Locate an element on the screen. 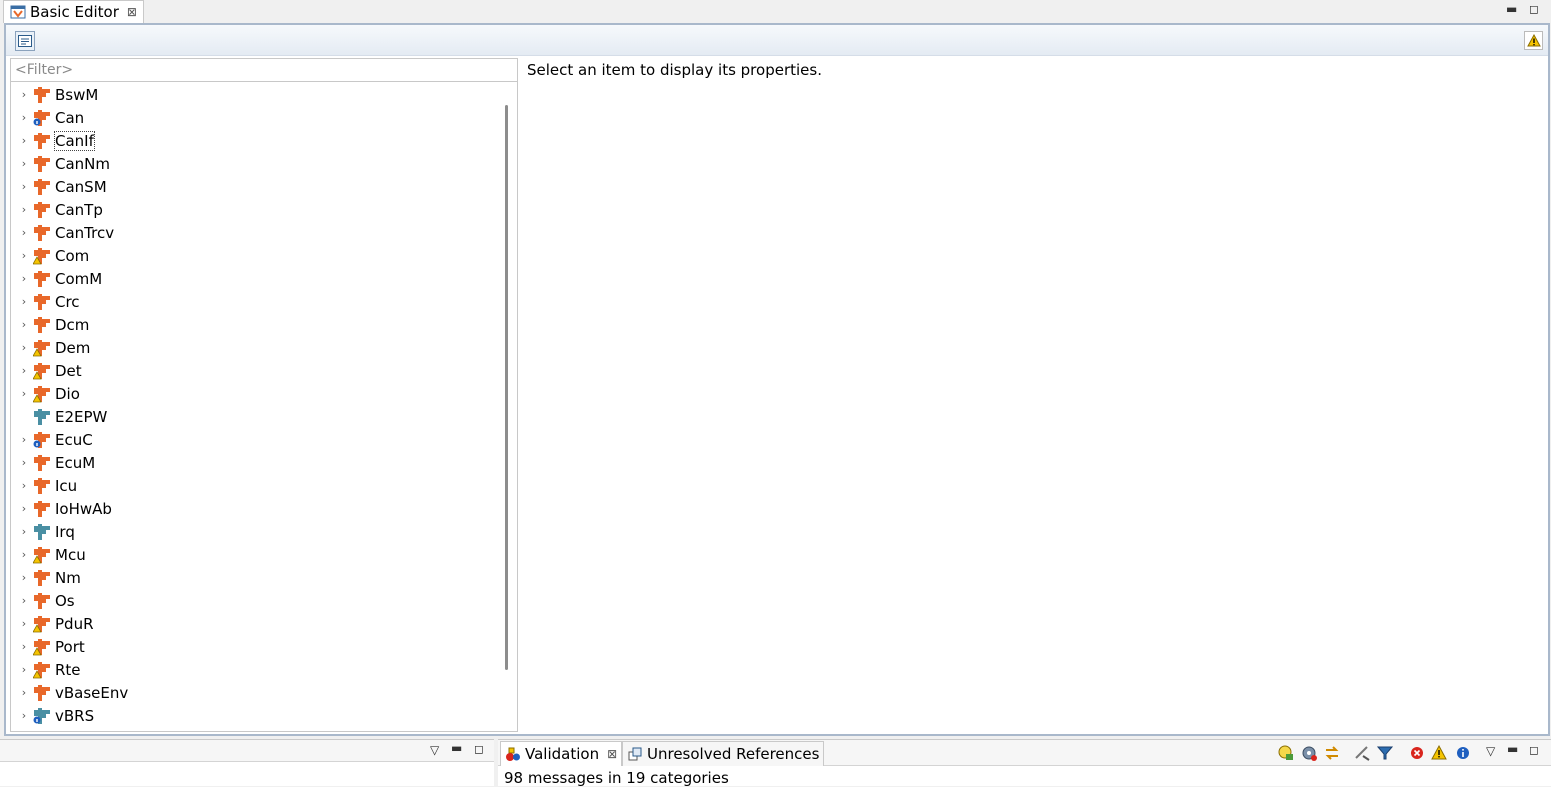 Image resolution: width=1551 pixels, height=787 pixels. tree-item: › Irq is located at coordinates (253, 531).